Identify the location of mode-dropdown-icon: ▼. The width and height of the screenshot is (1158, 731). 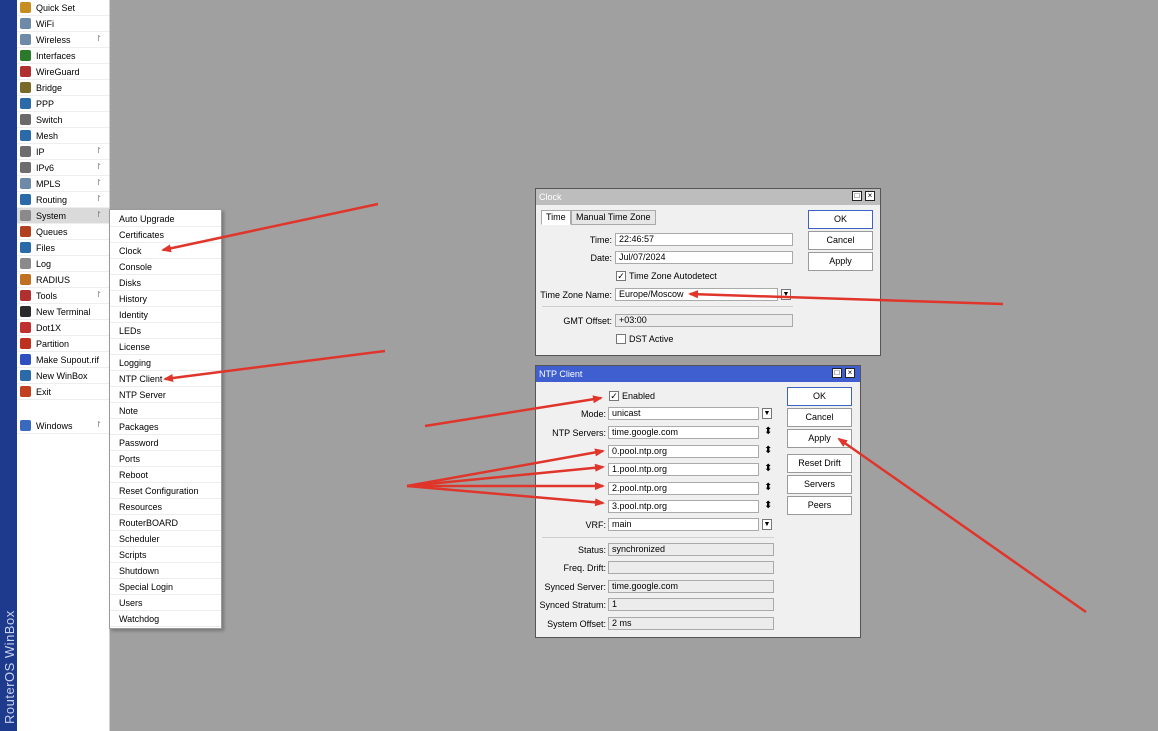
(767, 413).